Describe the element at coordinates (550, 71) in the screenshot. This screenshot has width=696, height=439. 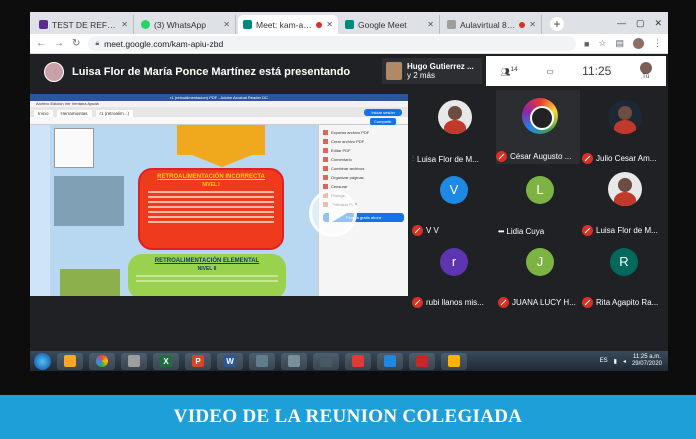
I see `chat-icon: ▭` at that location.